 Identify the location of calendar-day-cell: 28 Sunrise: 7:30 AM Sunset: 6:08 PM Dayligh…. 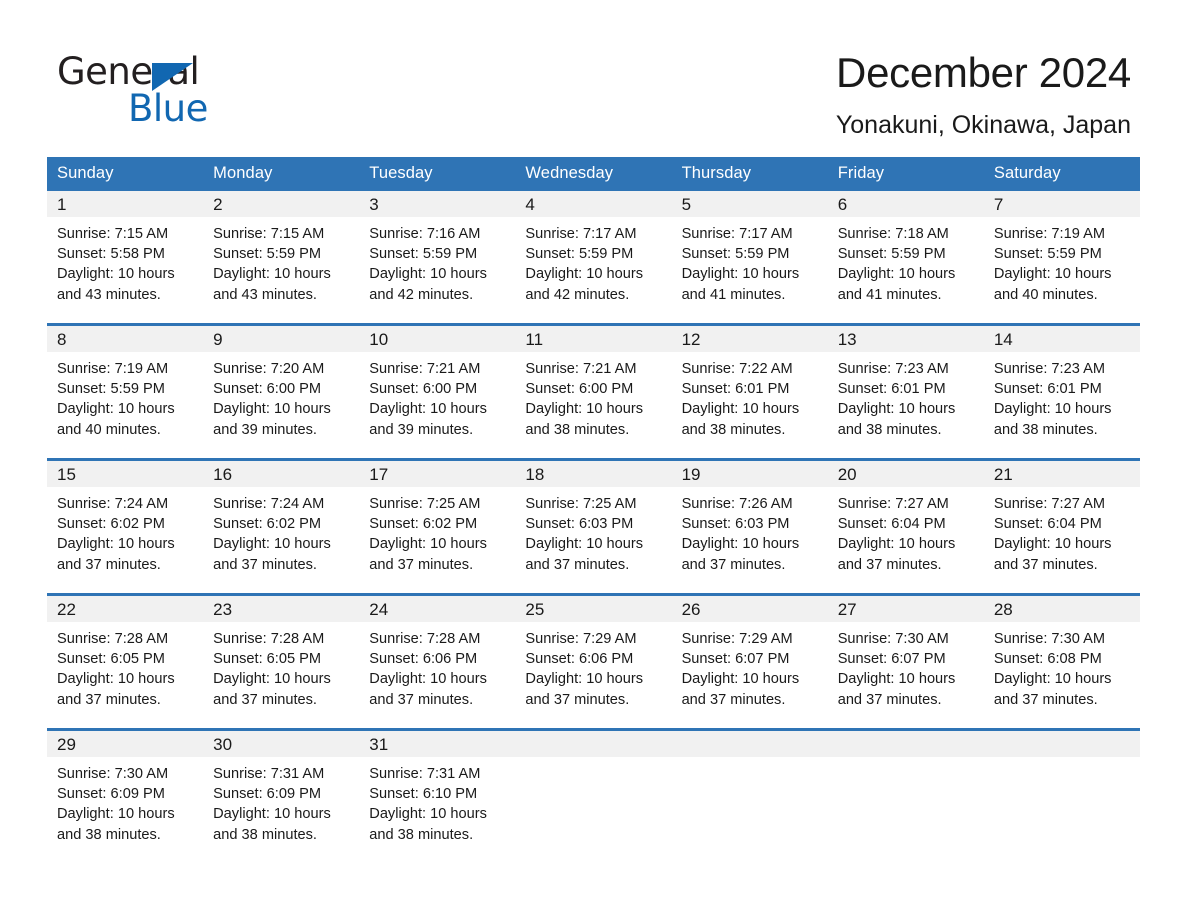
(1061, 661).